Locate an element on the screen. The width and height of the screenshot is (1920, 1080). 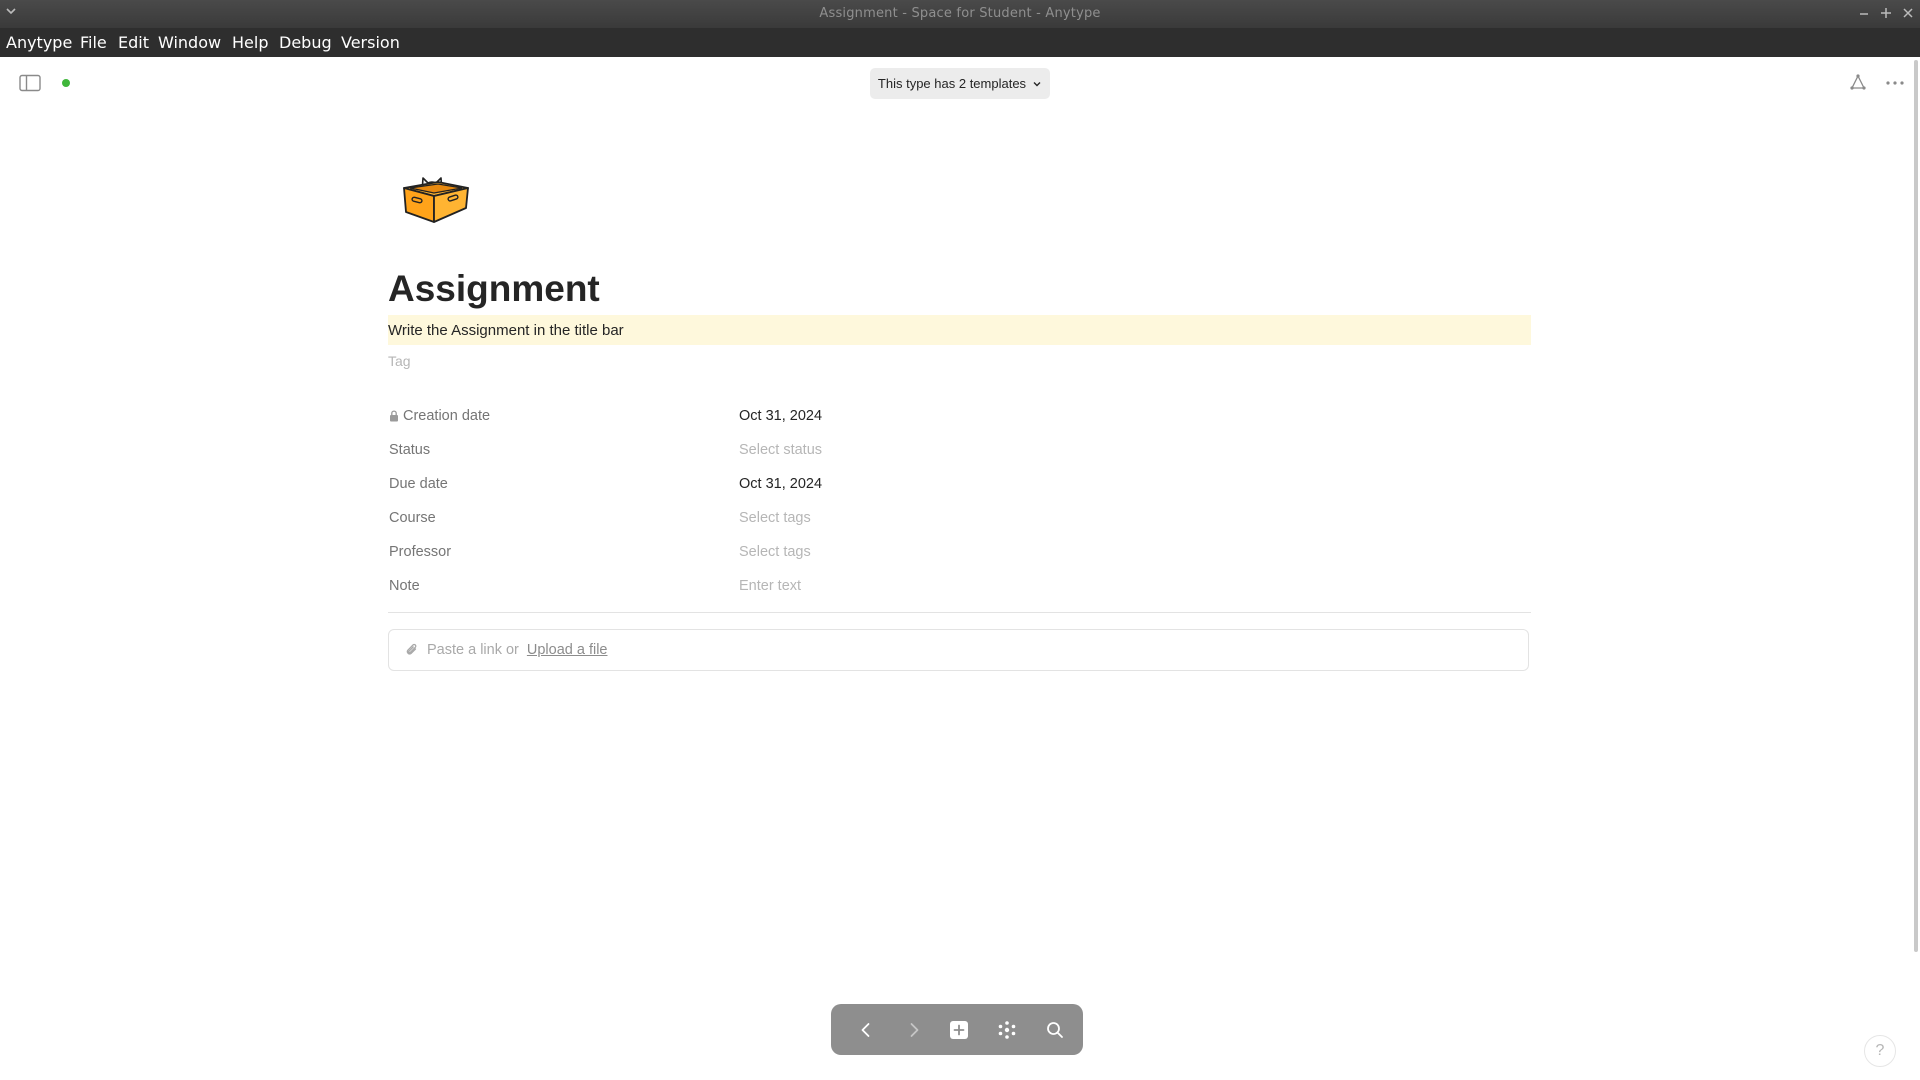
relation-row-due-date: Due date Oct 31, 2024 is located at coordinates (960, 485).